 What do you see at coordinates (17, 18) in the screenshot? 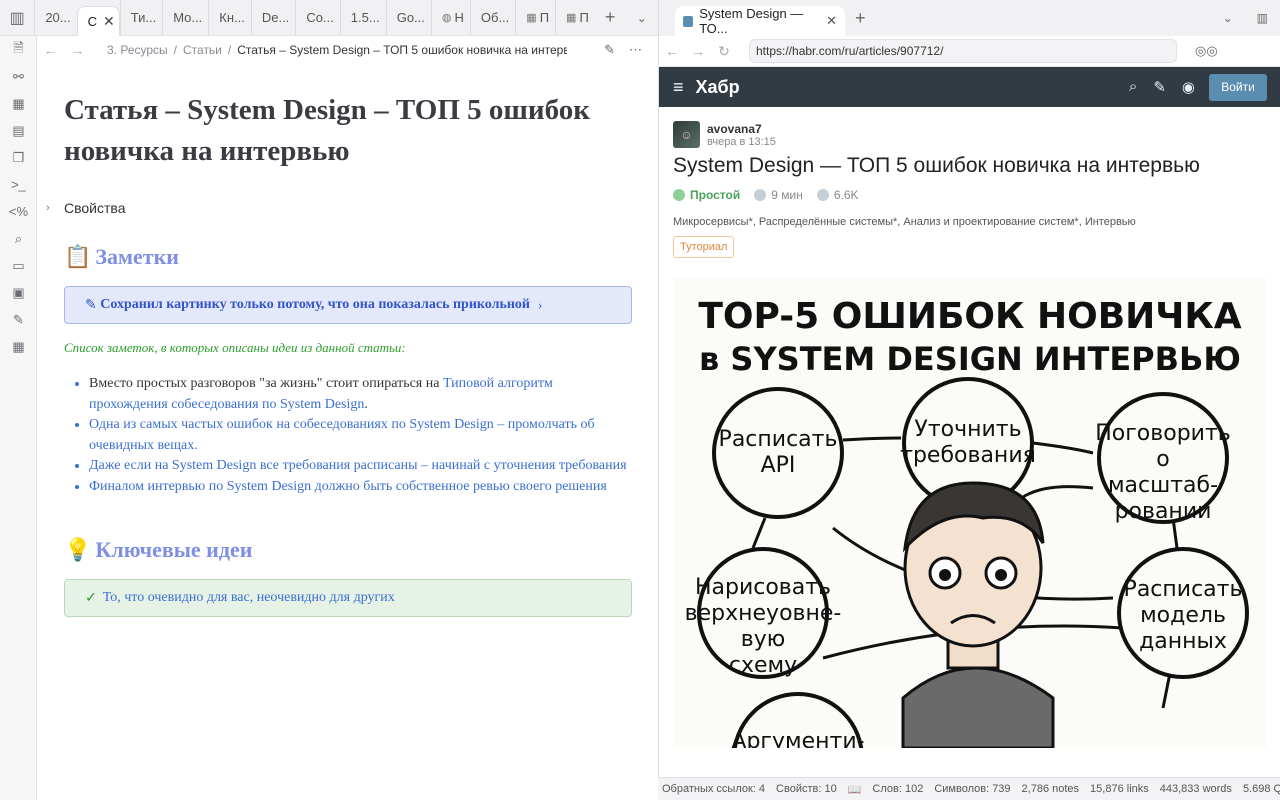
I see `sidebar-toggle-icon: ▥` at bounding box center [17, 18].